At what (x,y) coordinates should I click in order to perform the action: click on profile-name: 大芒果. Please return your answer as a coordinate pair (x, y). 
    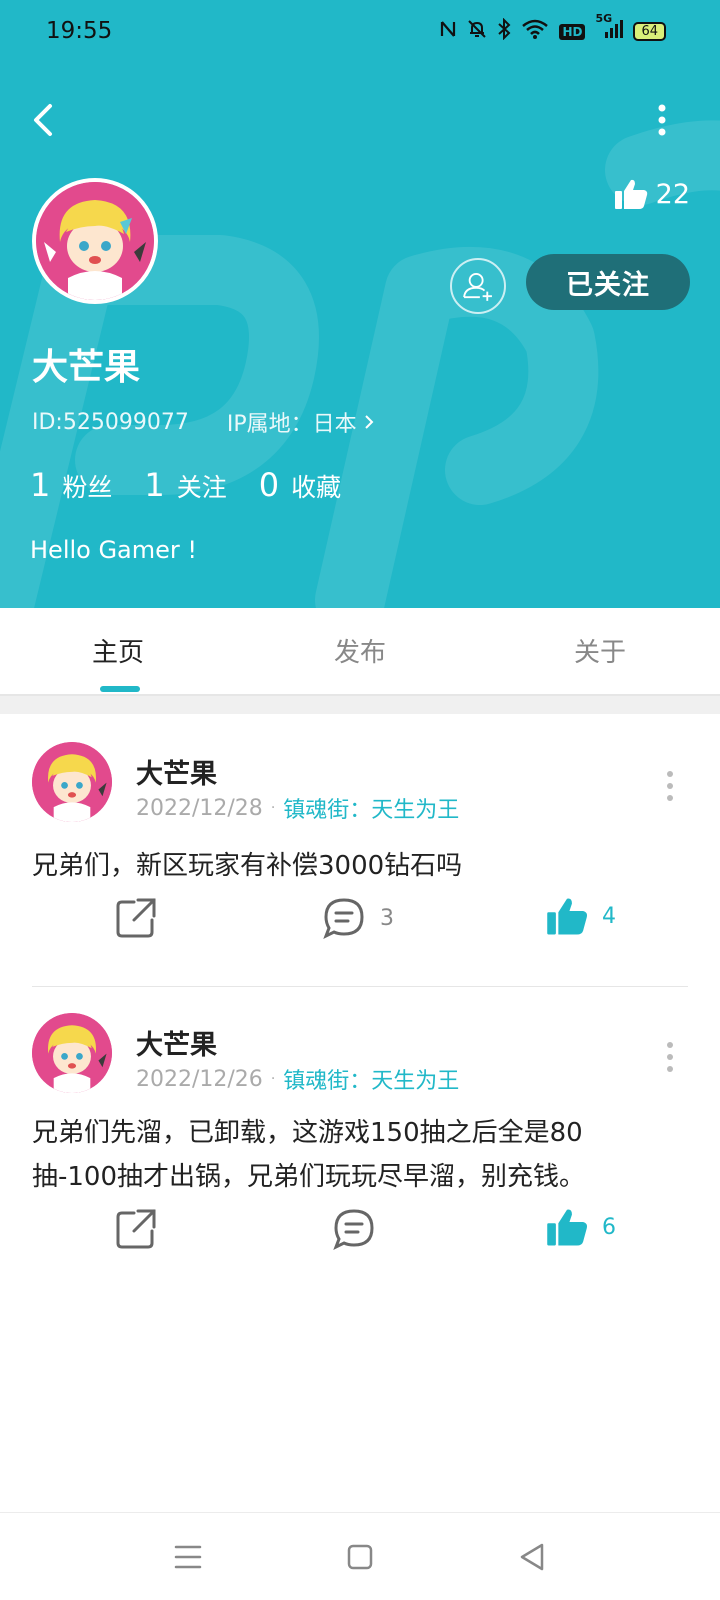
    Looking at the image, I should click on (86, 367).